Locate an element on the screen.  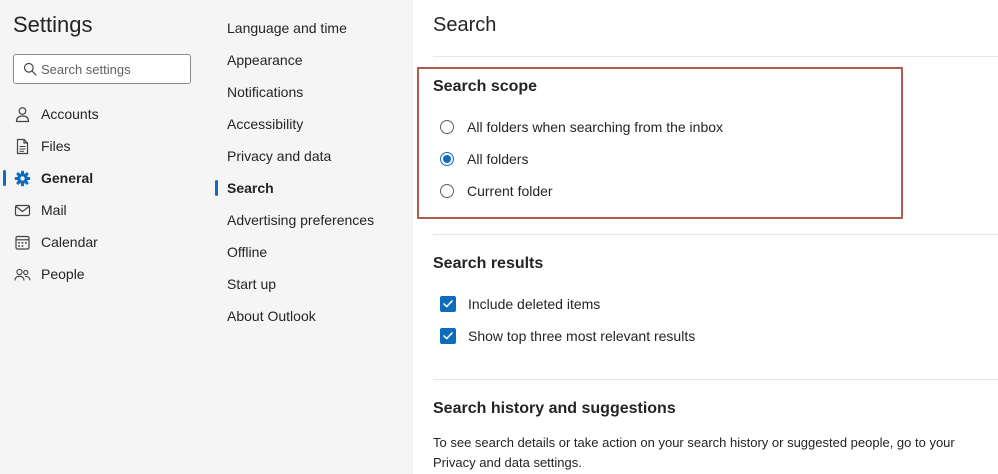
subnav-label: Notifications is located at coordinates (265, 92).